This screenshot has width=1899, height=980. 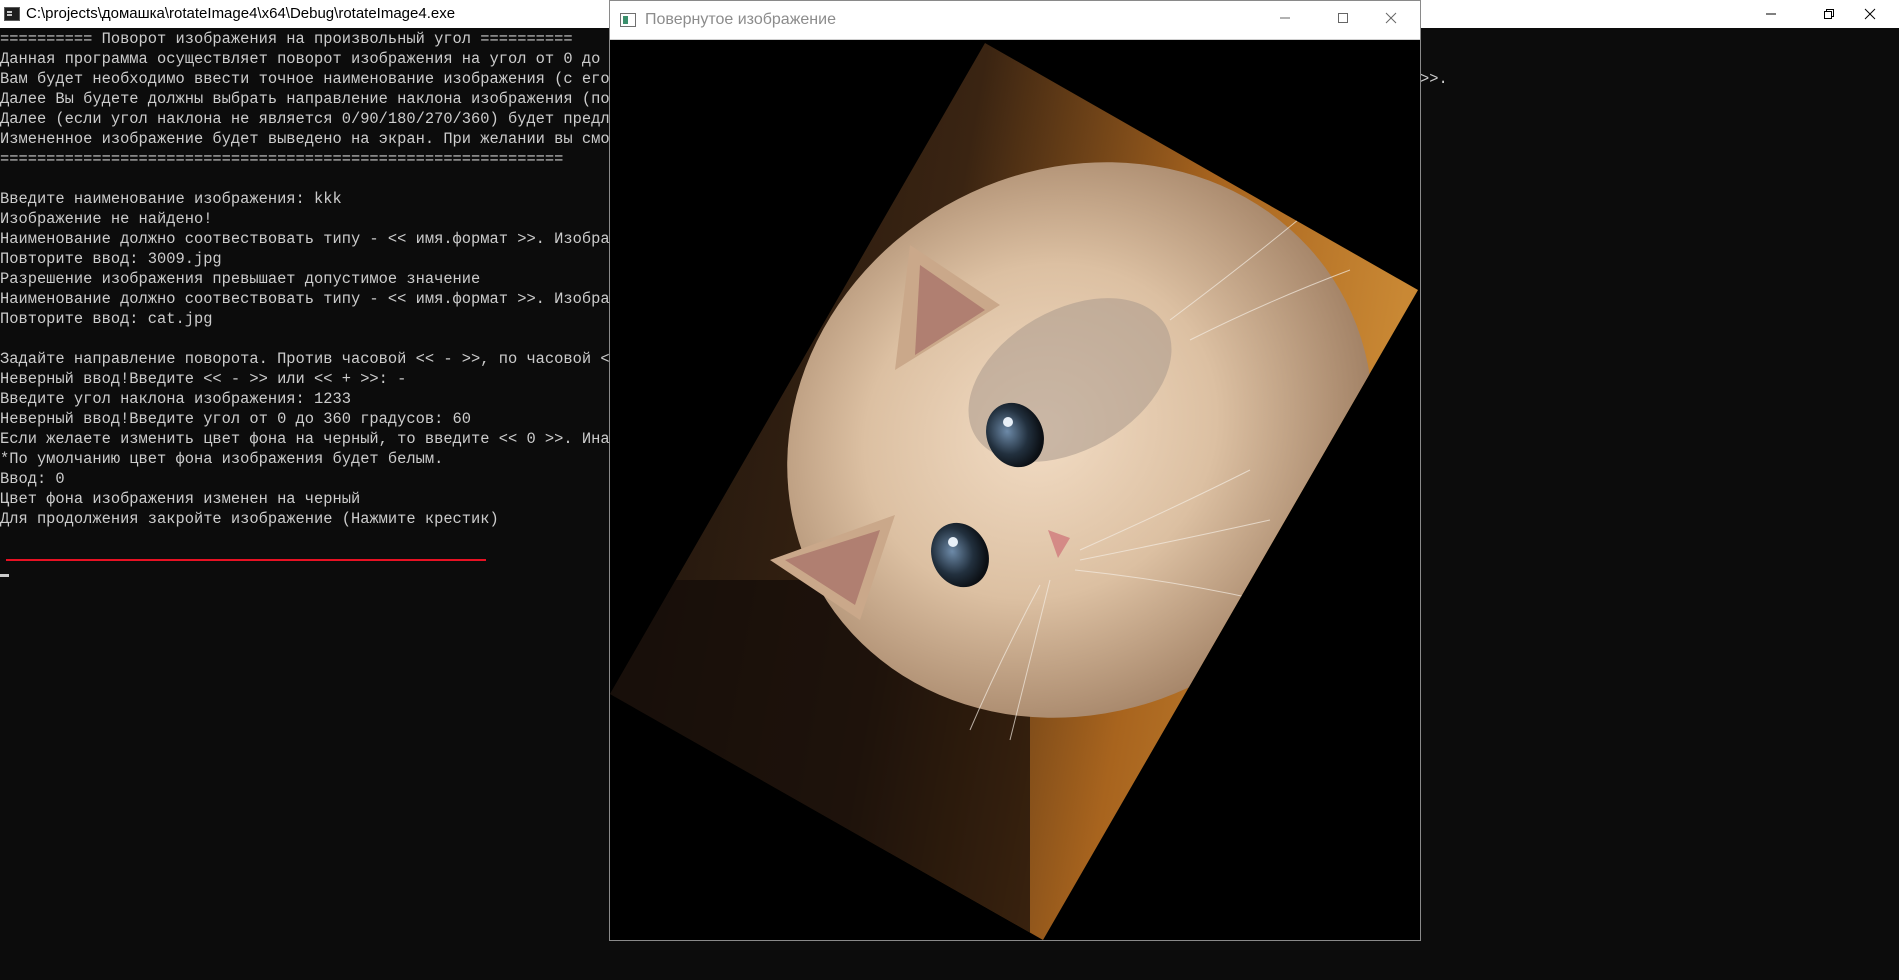 What do you see at coordinates (180, 499) in the screenshot?
I see `console-line: Цвет фона изображения изменен на черный` at bounding box center [180, 499].